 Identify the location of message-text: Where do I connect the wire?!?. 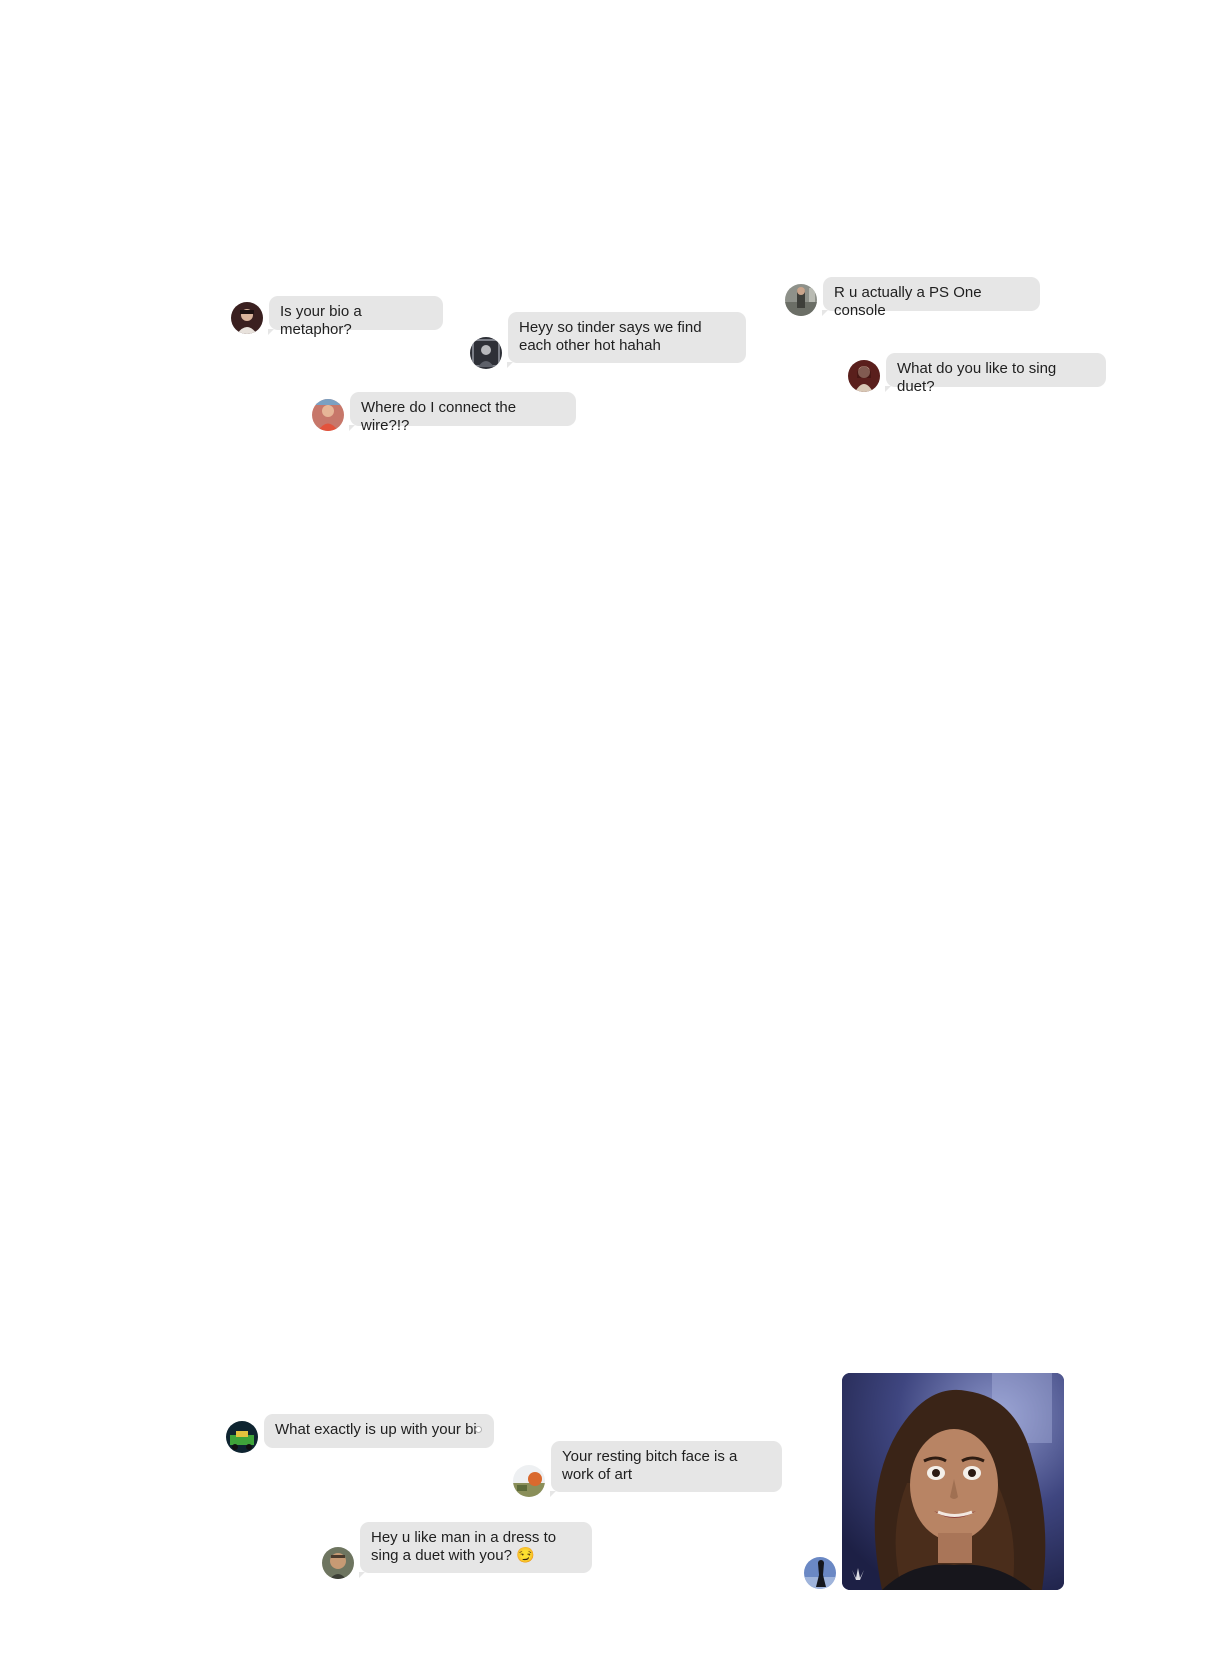
(439, 416).